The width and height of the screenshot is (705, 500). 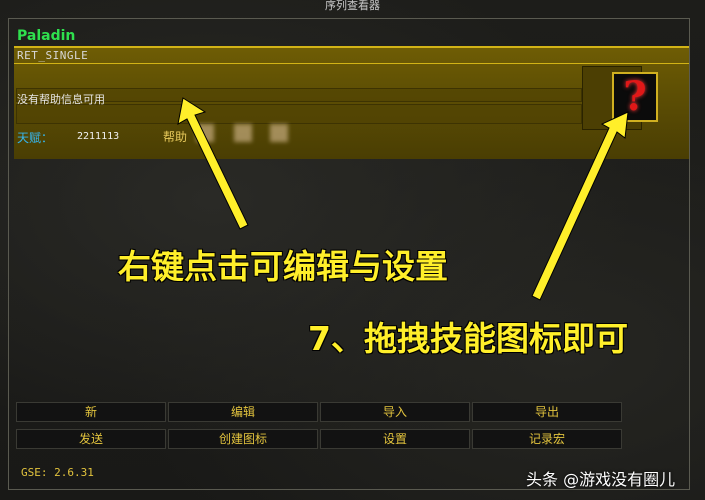 What do you see at coordinates (91, 412) in the screenshot?
I see `new-button: 新` at bounding box center [91, 412].